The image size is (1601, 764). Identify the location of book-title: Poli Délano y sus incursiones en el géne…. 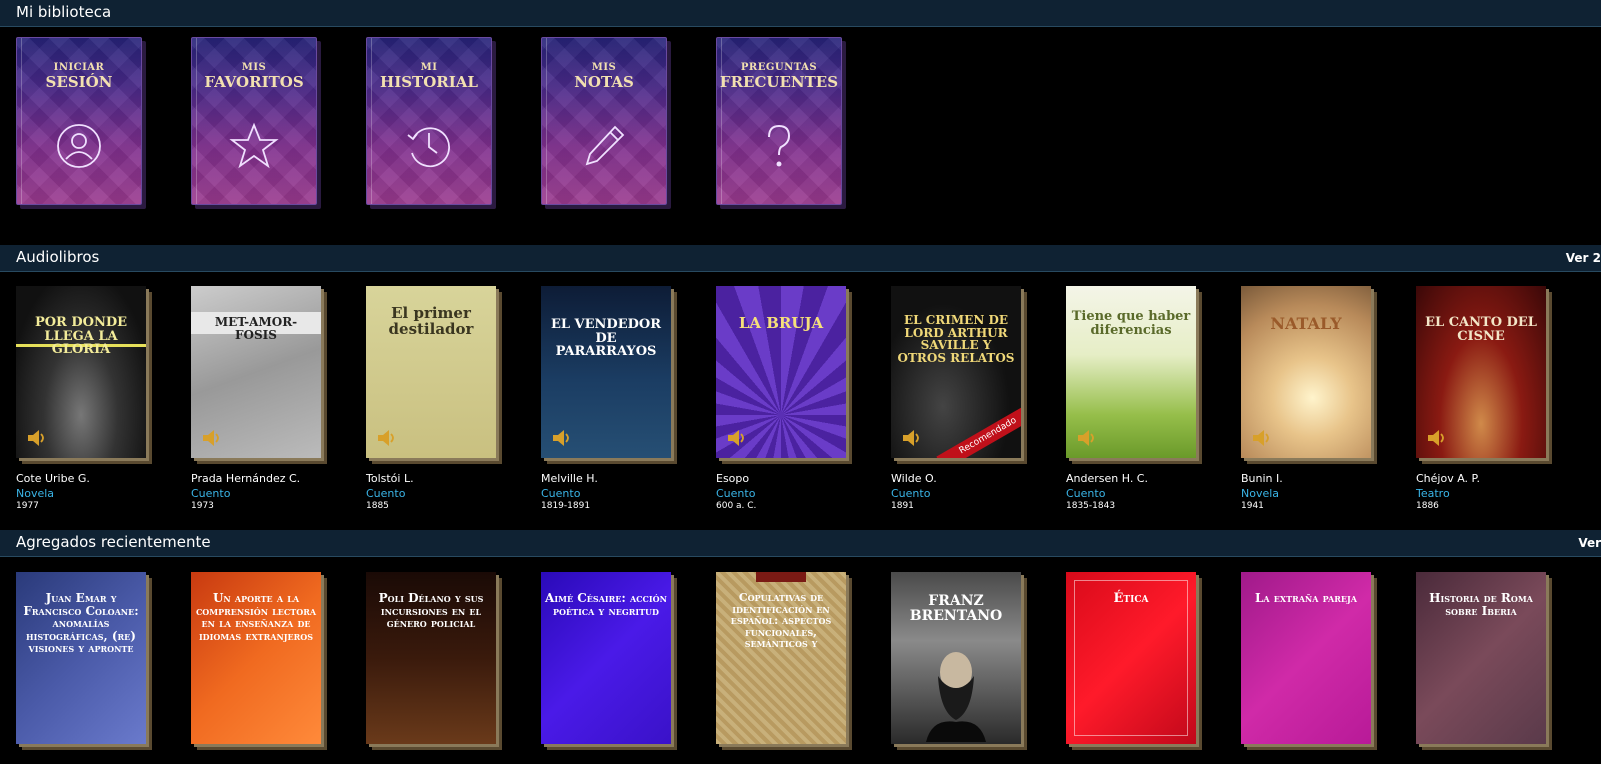
(431, 611).